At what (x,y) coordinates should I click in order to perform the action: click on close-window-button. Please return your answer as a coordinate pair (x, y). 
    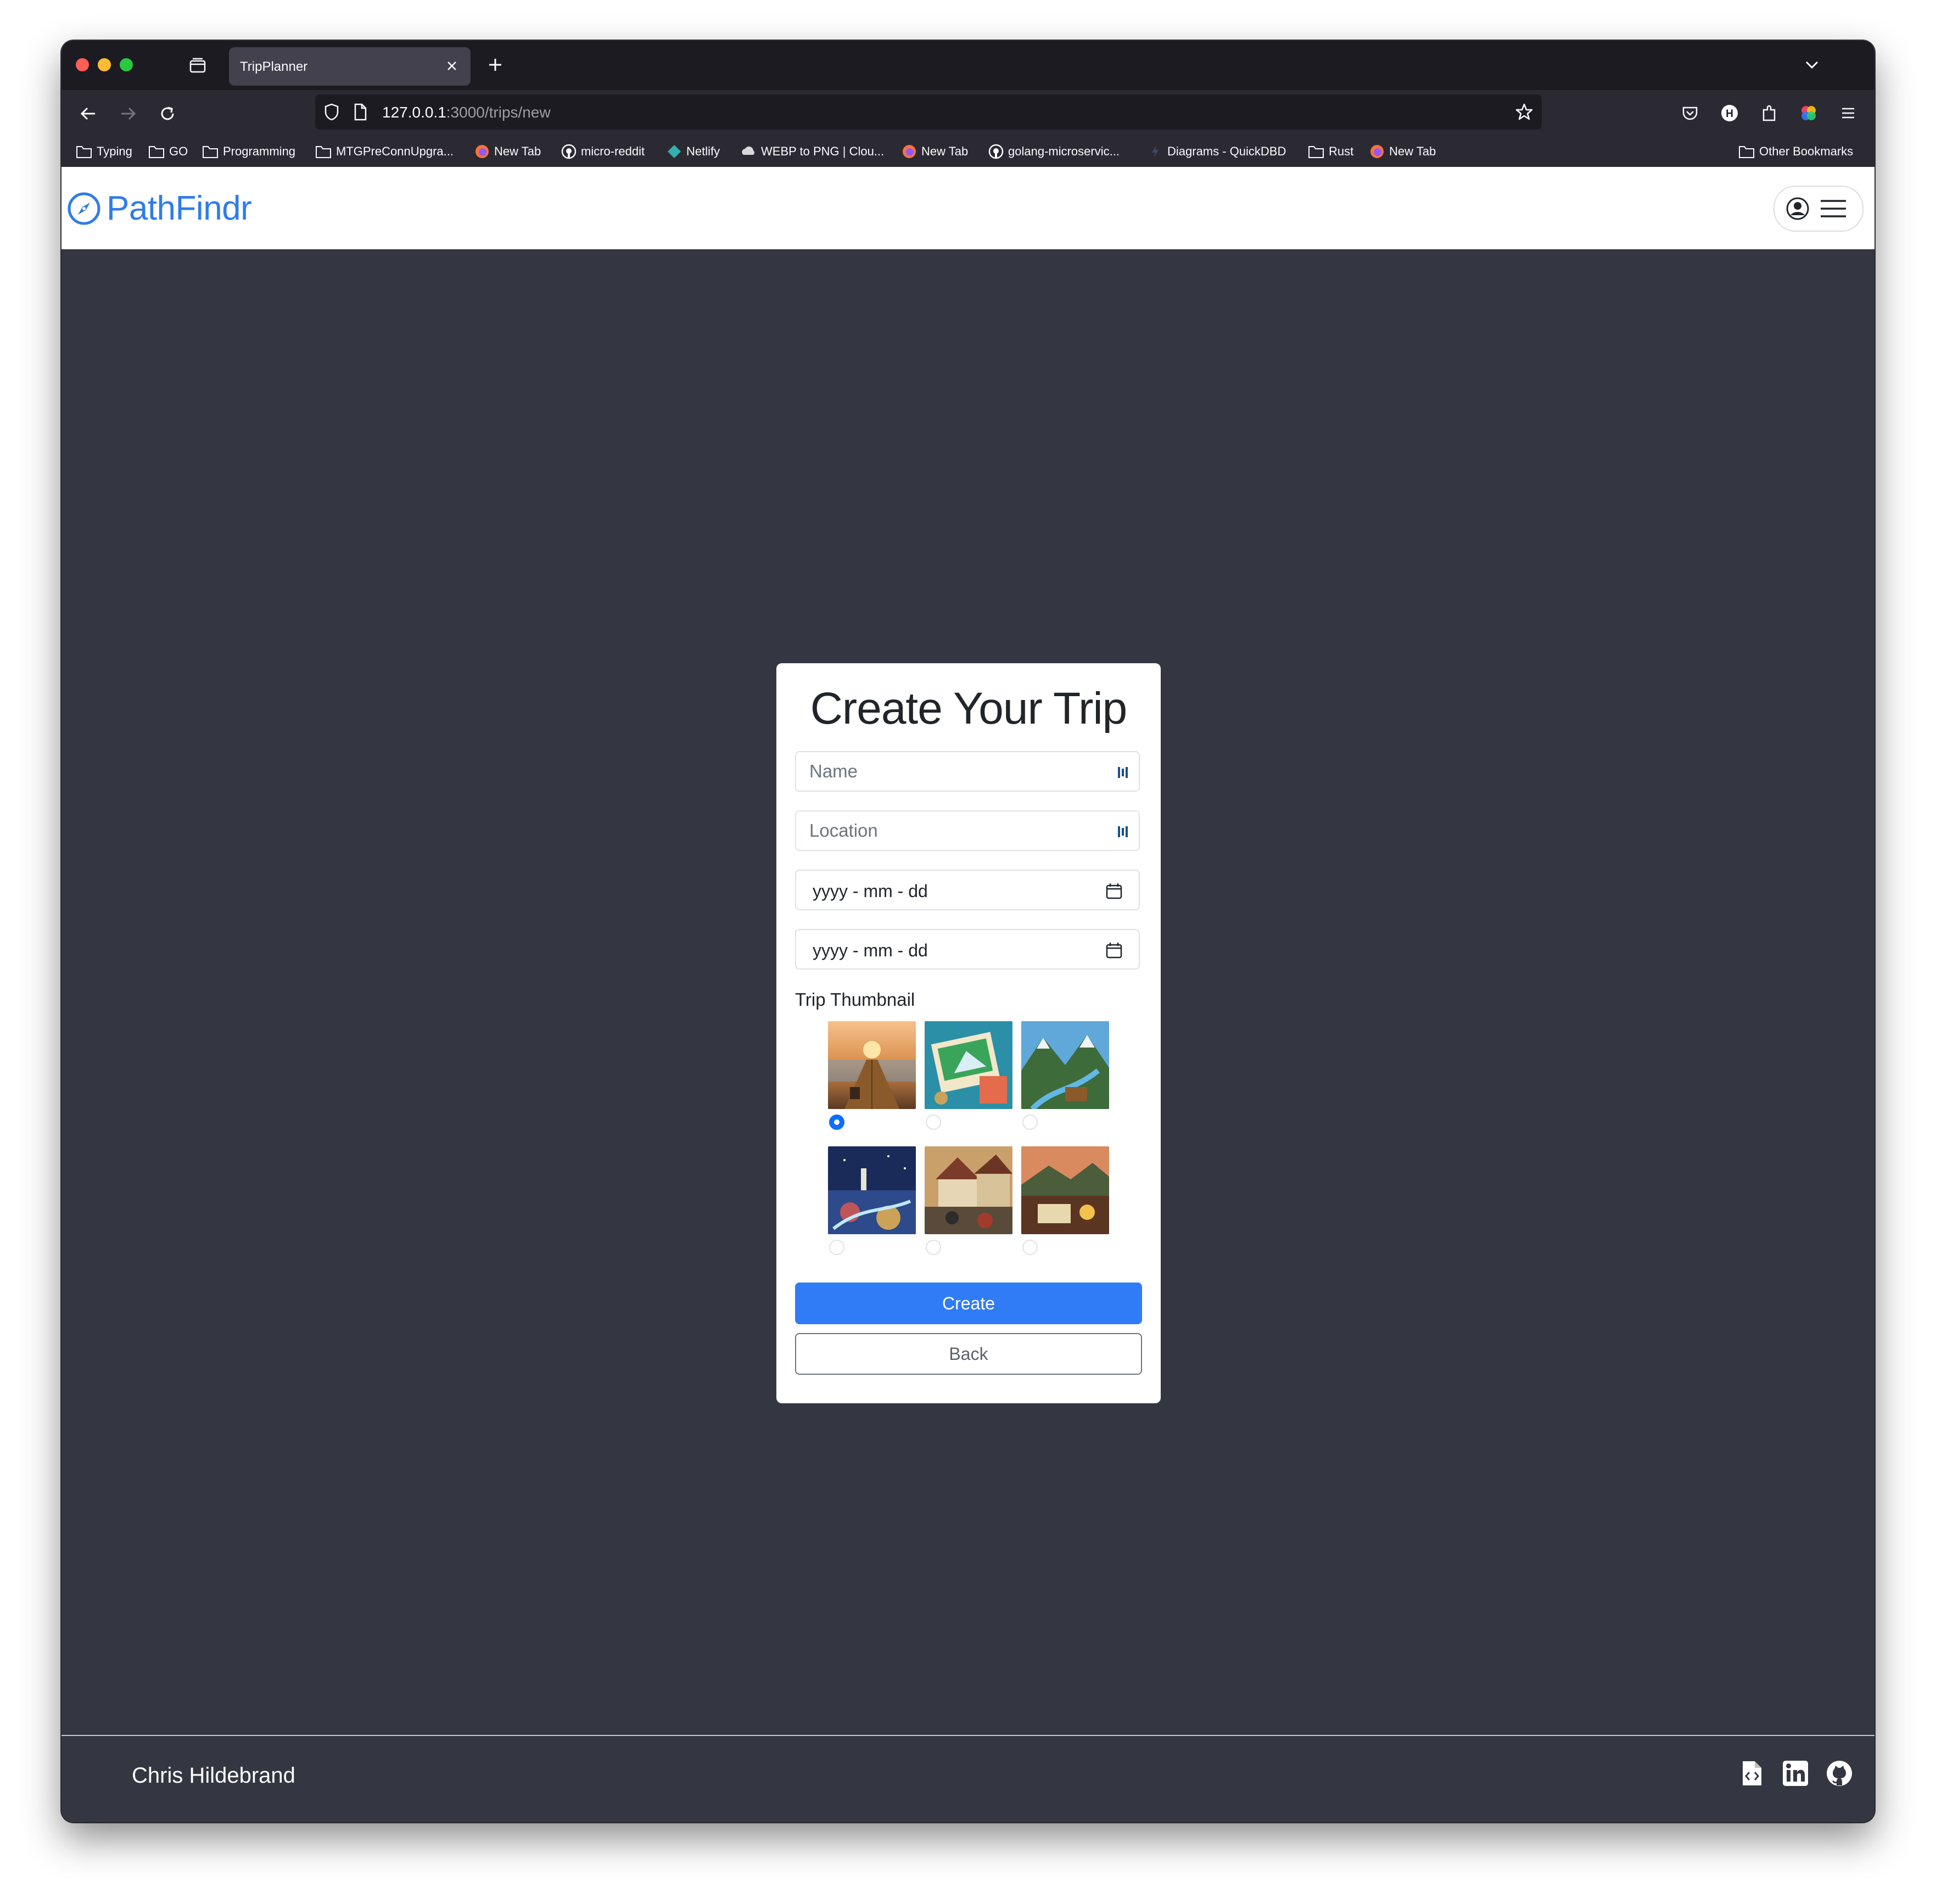
    Looking at the image, I should click on (82, 65).